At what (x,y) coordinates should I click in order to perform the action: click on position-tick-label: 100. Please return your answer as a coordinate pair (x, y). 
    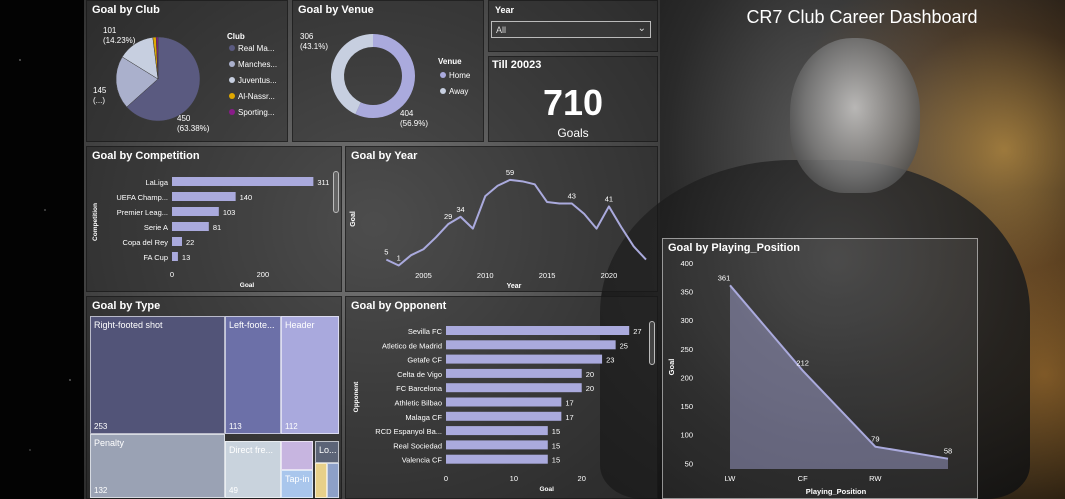
    Looking at the image, I should click on (686, 435).